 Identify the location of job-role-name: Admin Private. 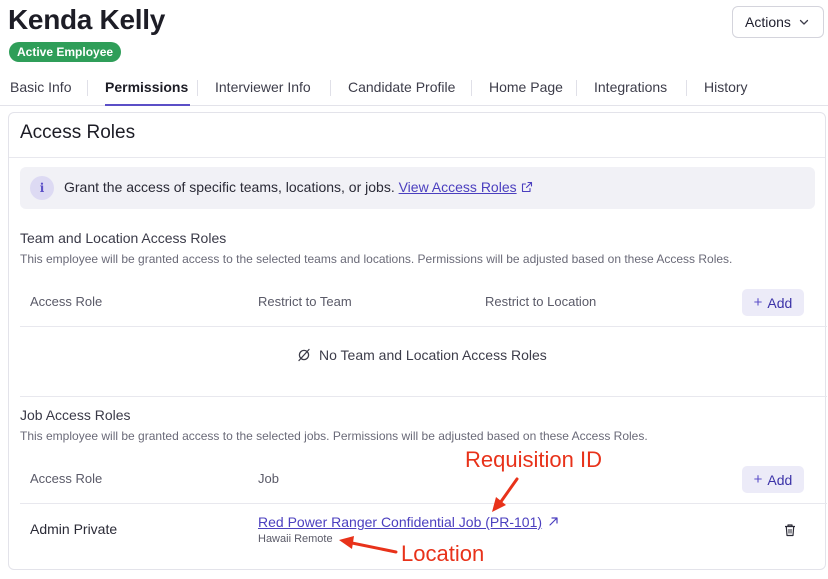
(74, 529).